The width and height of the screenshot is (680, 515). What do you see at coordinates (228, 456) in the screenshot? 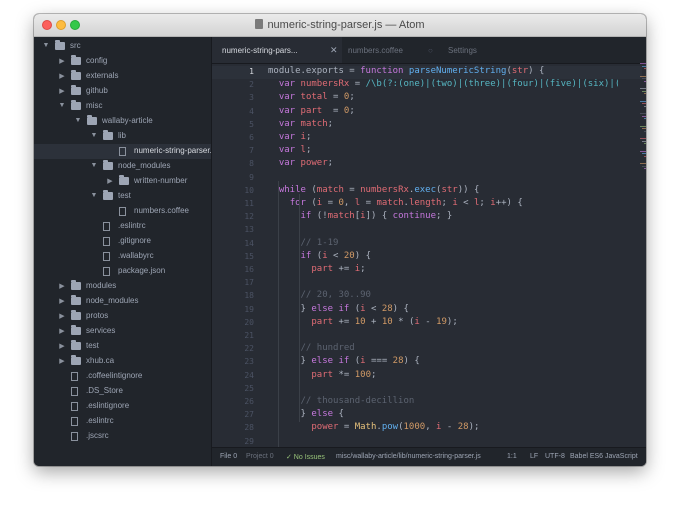
I see `status-file-count: File 0` at bounding box center [228, 456].